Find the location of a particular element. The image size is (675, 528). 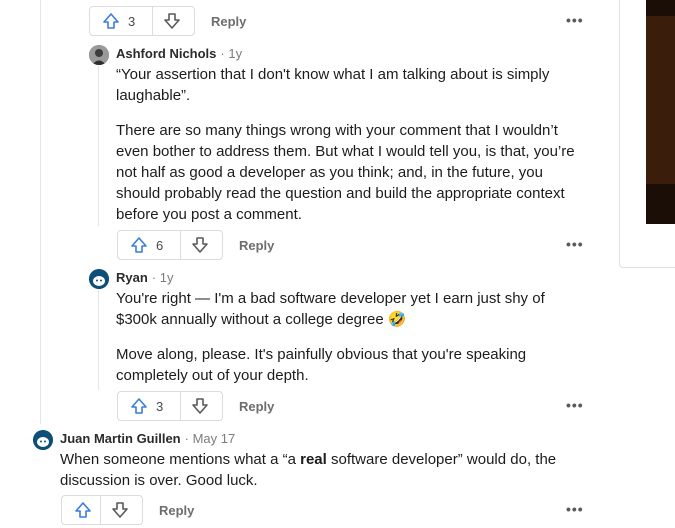

comment-text: When someone mentions what a “a is located at coordinates (180, 459).